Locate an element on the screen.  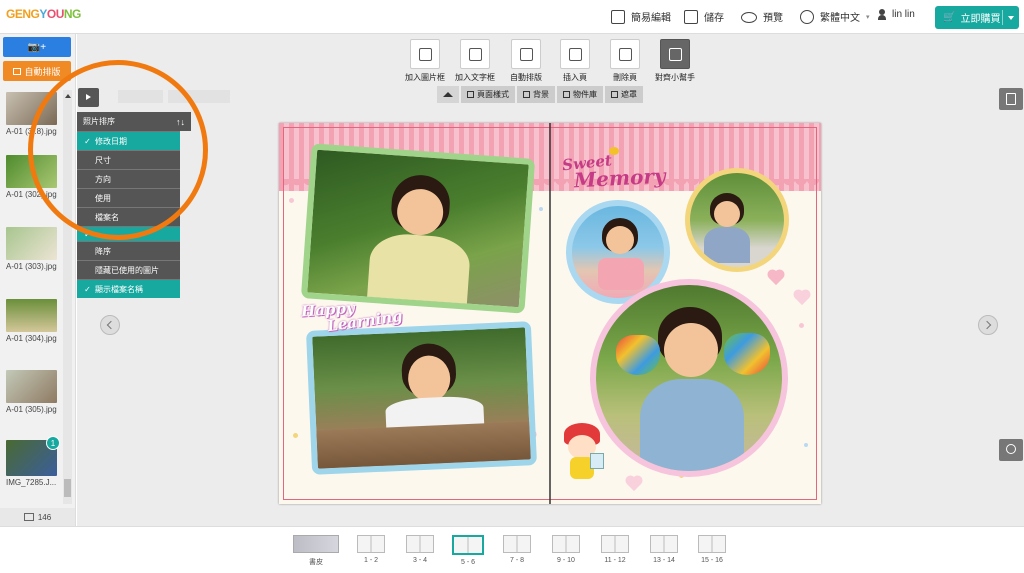
easy-edit-button: 簡易編輯 is located at coordinates (641, 16).